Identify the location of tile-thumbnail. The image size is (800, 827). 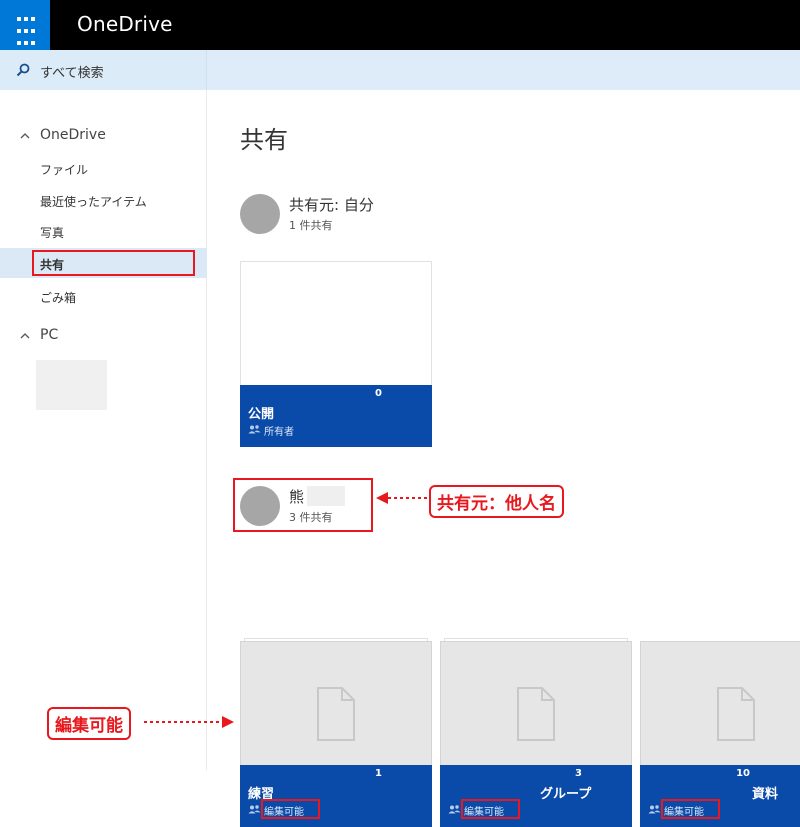
(336, 323).